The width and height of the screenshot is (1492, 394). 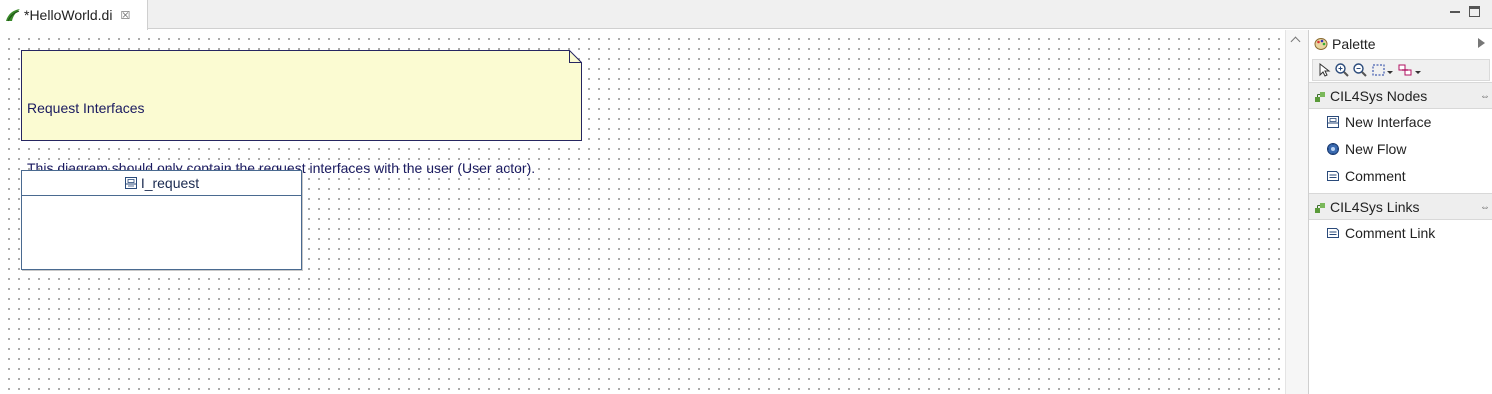 I want to click on interface-header: I_request, so click(x=161, y=183).